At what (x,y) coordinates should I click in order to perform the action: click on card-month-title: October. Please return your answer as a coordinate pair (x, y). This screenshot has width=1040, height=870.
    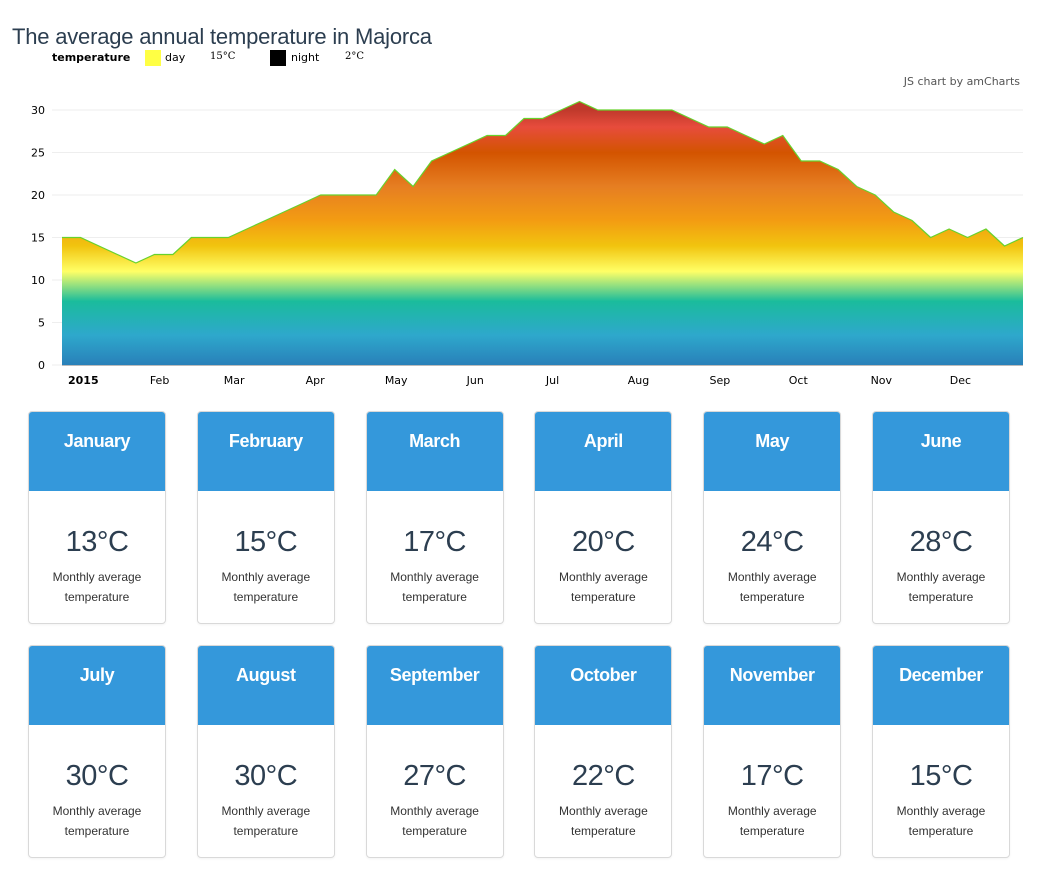
    Looking at the image, I should click on (603, 685).